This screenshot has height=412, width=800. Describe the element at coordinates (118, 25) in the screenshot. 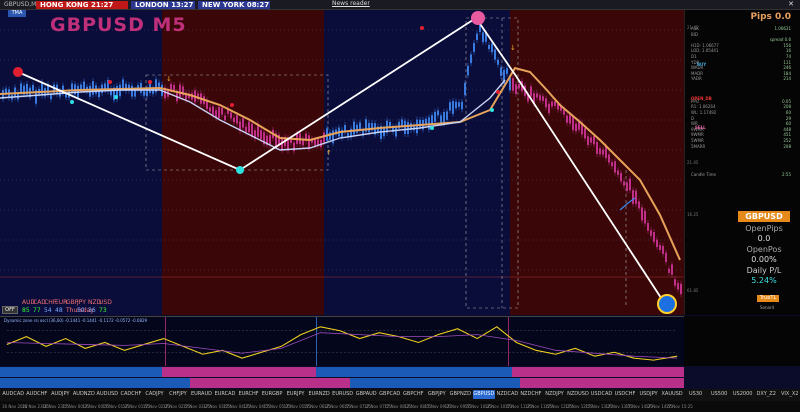

I see `chart-title: GBPUSD M5` at that location.